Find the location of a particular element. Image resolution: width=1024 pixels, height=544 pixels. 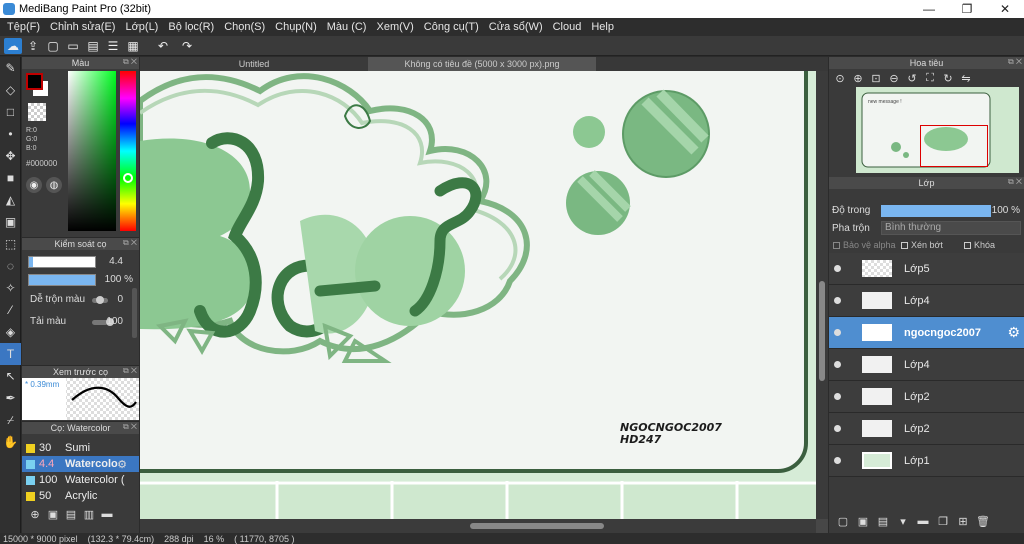

brush-control-scrollbar is located at coordinates (134, 313).